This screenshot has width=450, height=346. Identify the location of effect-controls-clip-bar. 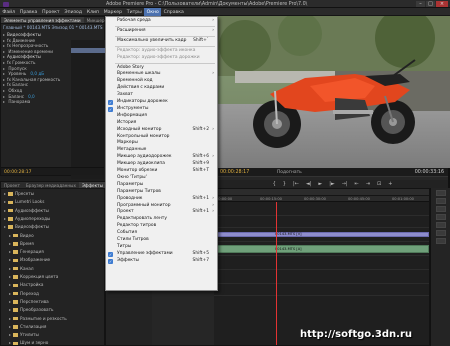
(88, 50).